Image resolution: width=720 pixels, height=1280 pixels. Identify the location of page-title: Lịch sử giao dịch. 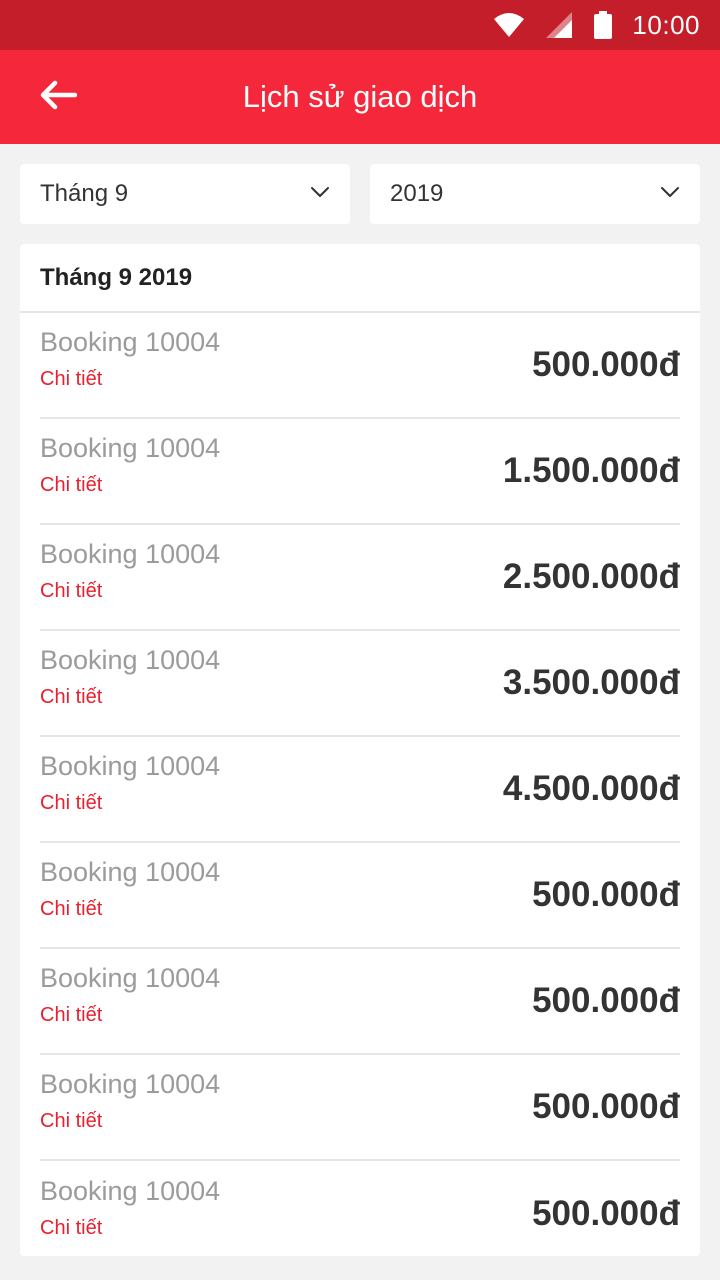
(360, 96).